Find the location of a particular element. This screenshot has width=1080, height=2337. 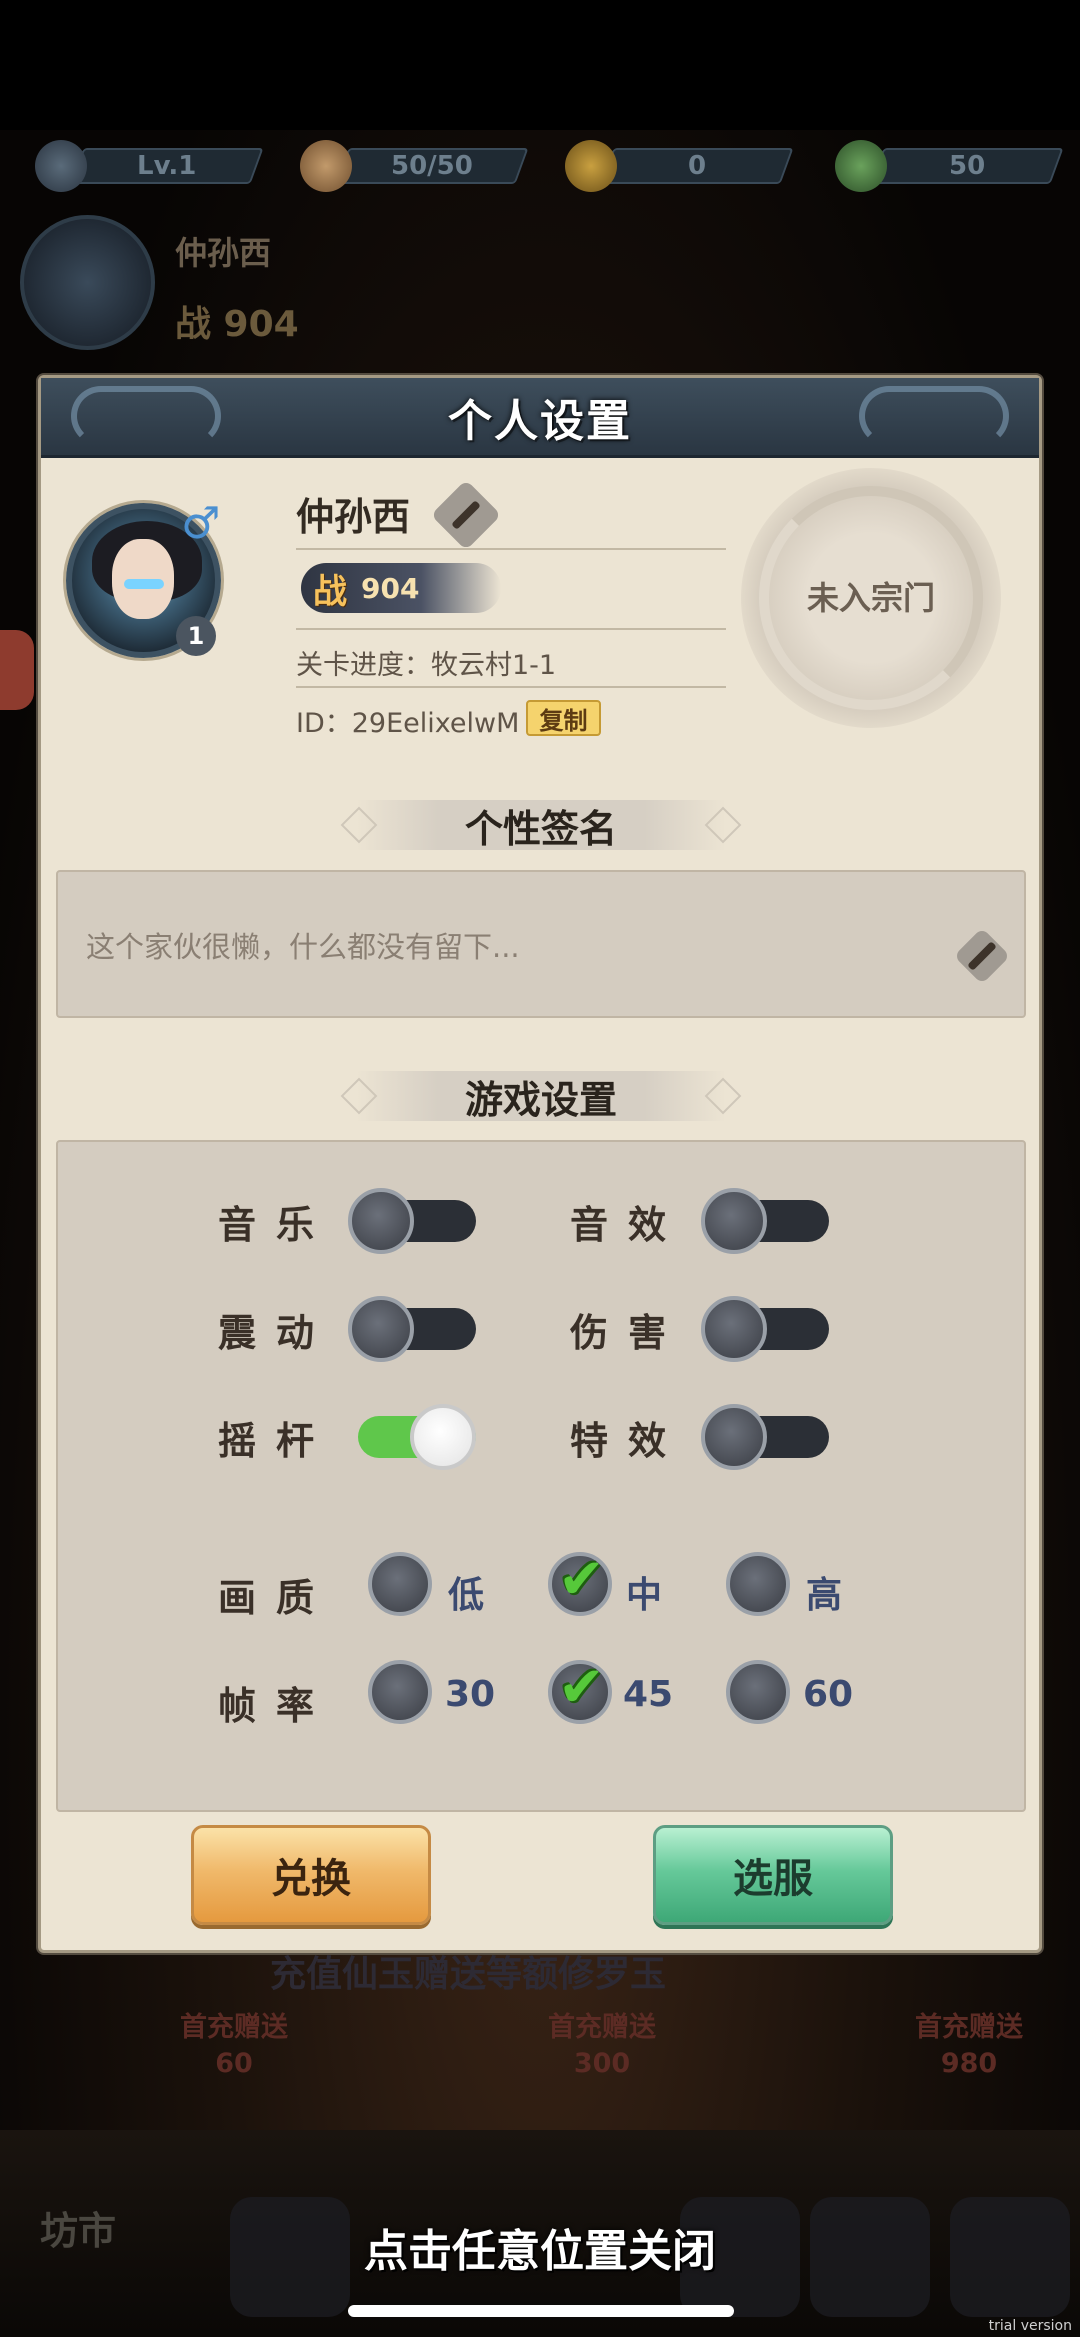

toggle-label-damage: 伤害 is located at coordinates (628, 1333).